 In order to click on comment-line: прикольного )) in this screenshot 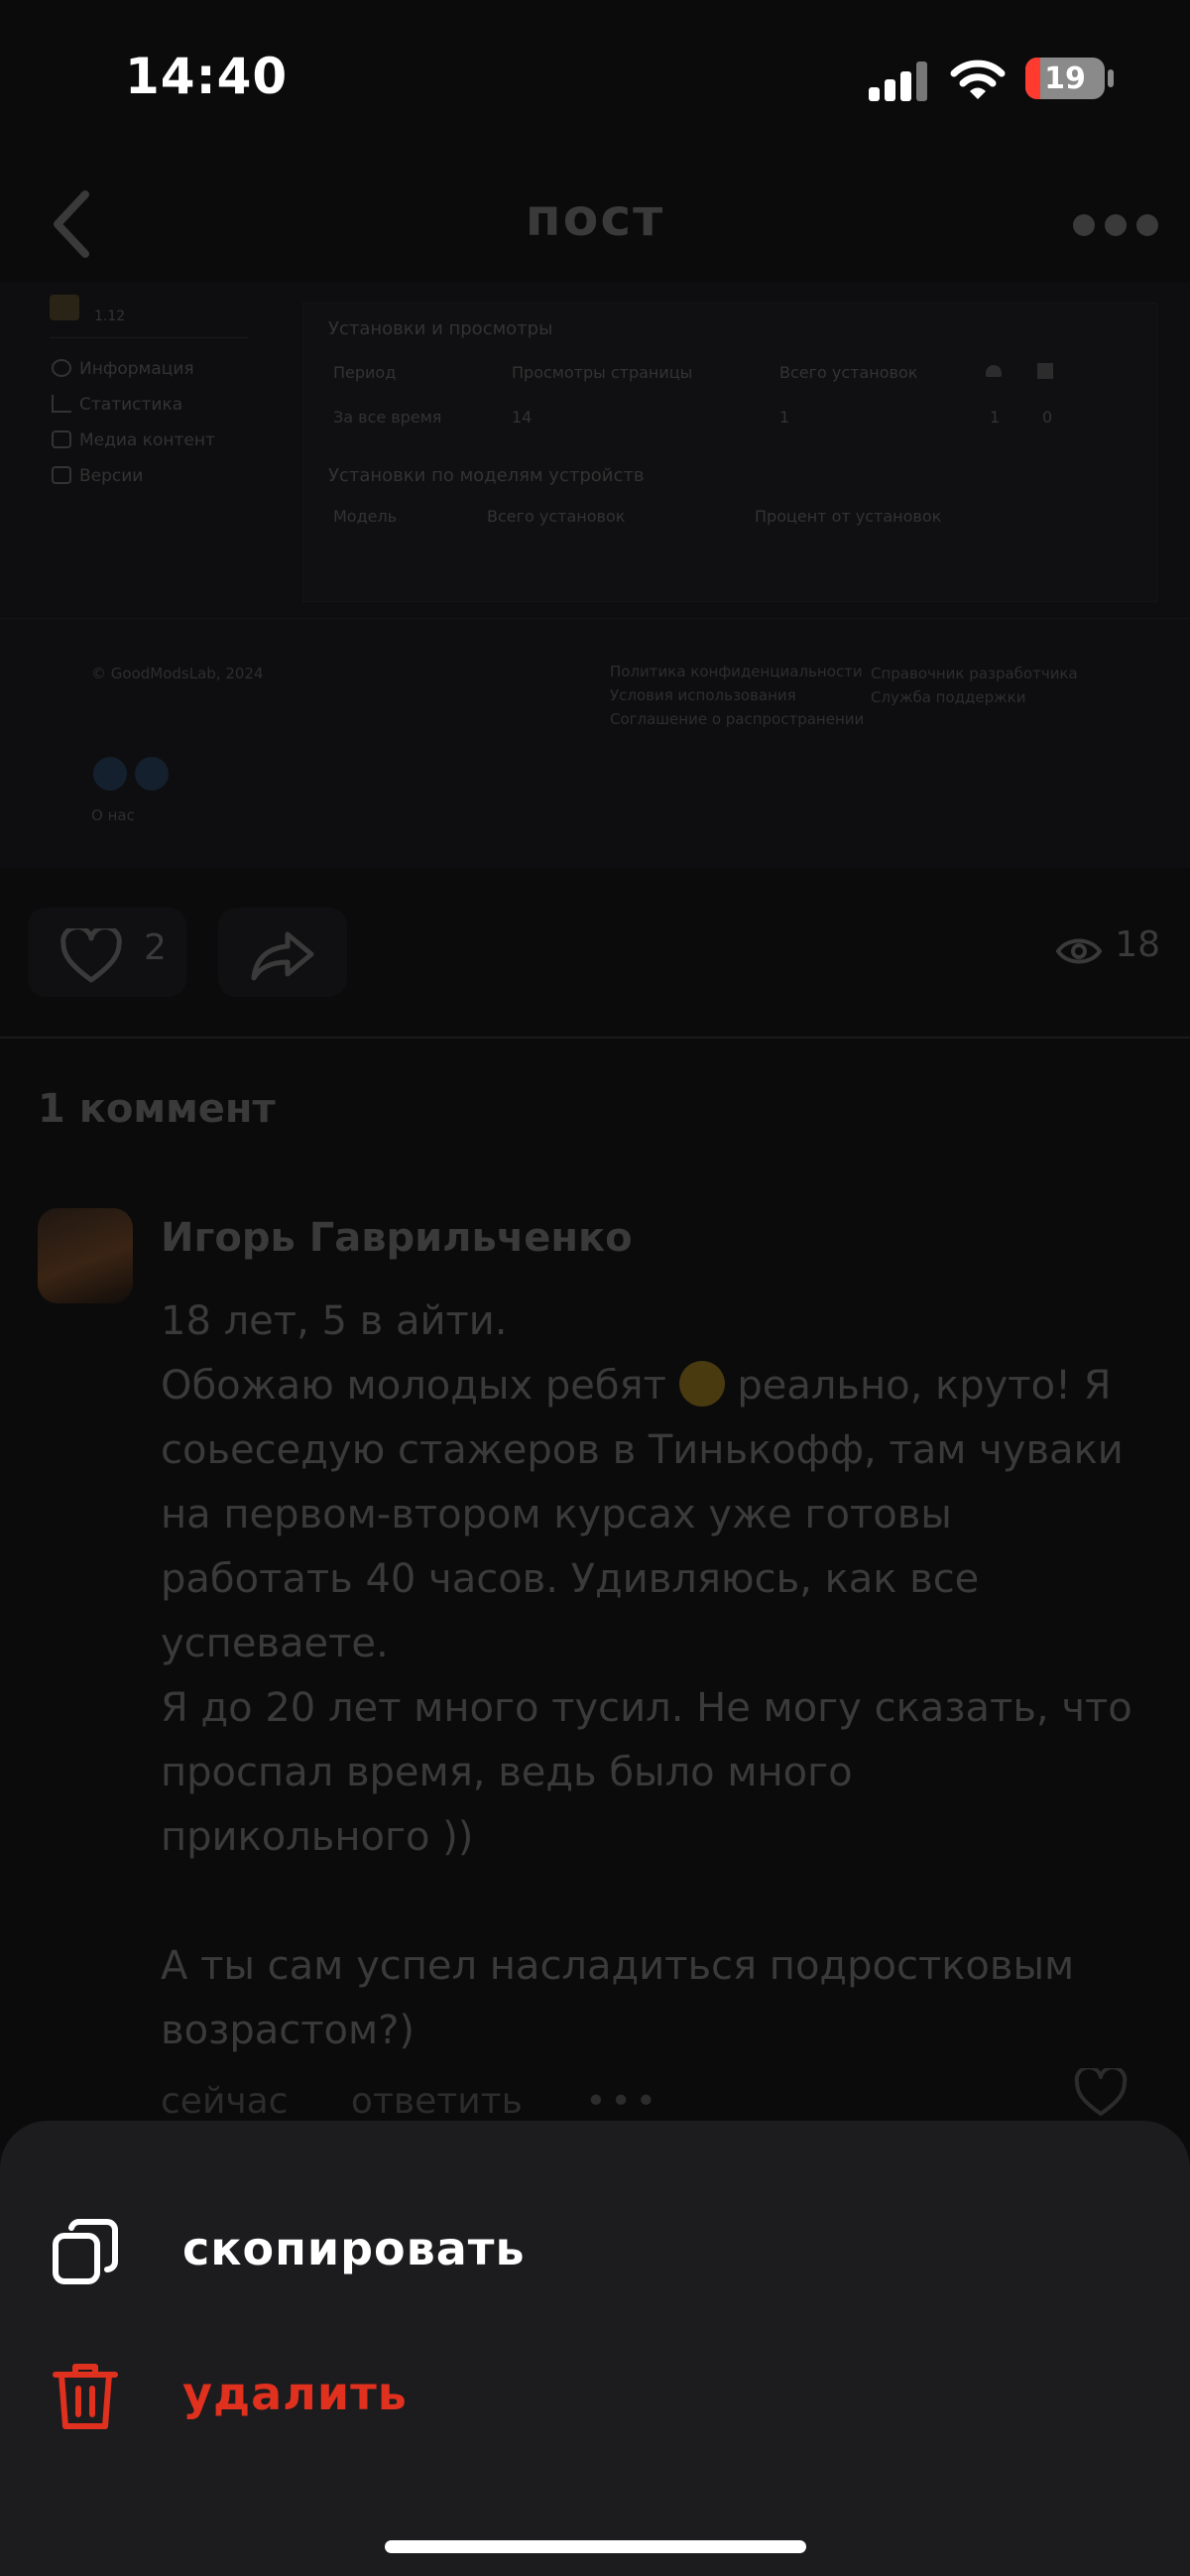, I will do `click(317, 1837)`.